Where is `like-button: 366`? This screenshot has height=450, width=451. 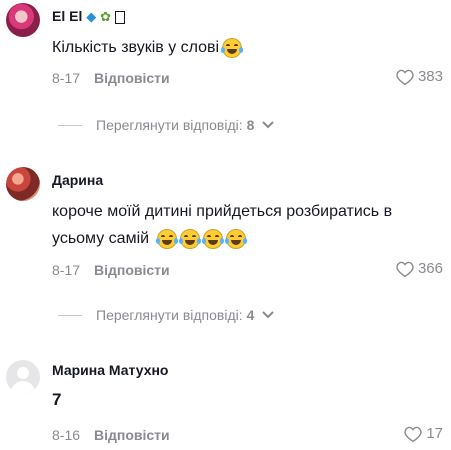
like-button: 366 is located at coordinates (419, 268).